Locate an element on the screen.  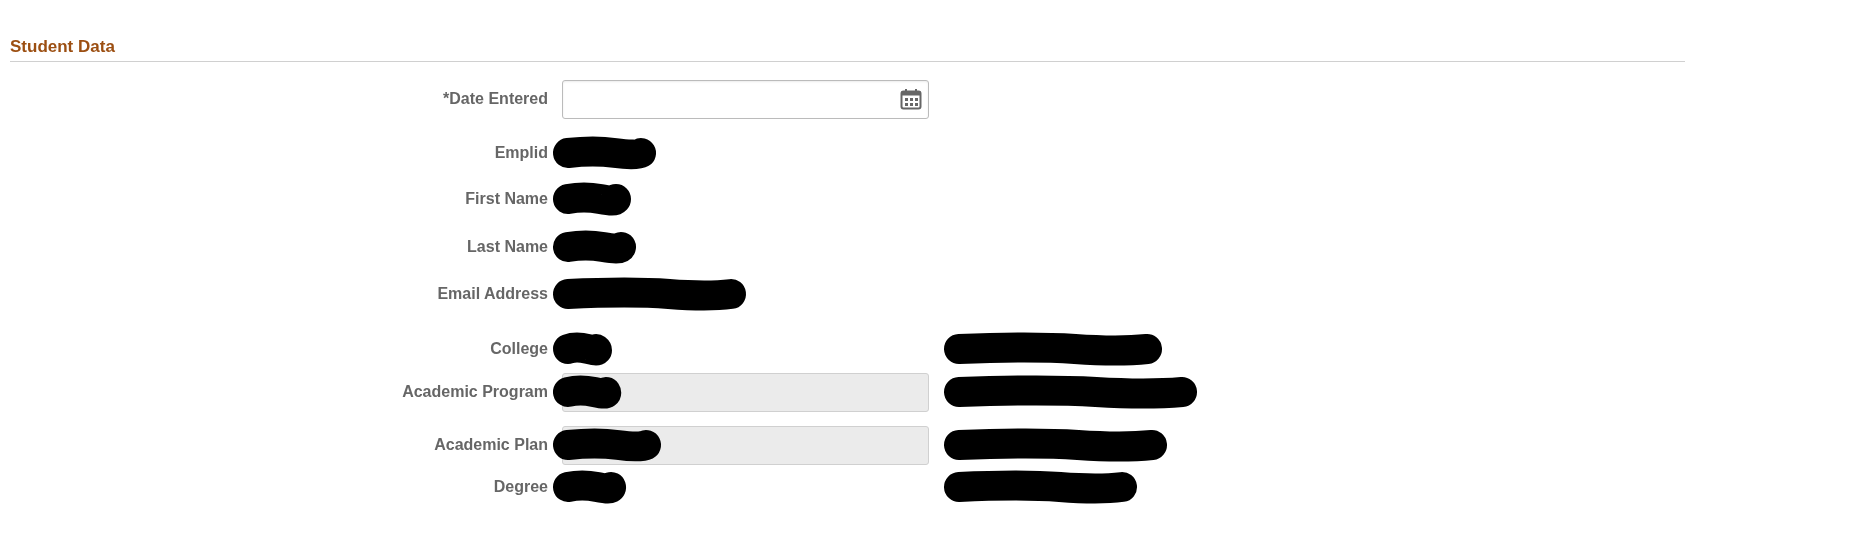
field-label: College is located at coordinates (519, 349).